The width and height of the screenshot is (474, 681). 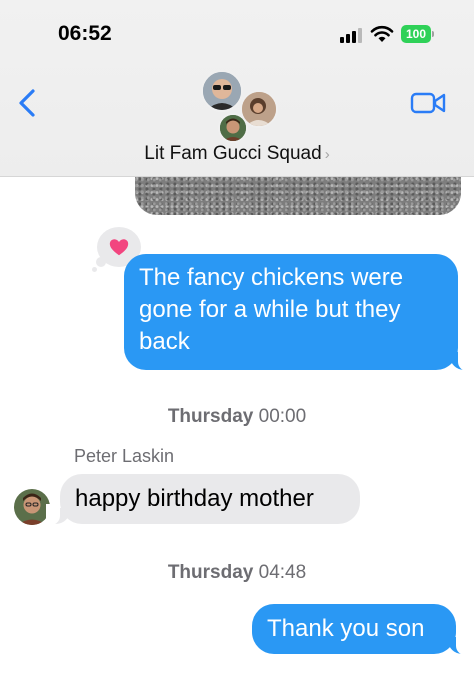 I want to click on message-text: Thank you son, so click(x=346, y=628).